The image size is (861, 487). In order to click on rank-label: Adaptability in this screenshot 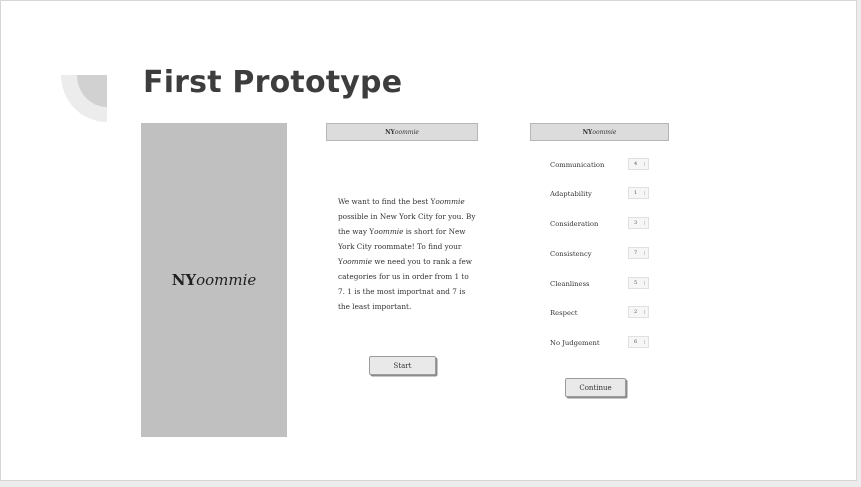, I will do `click(571, 194)`.